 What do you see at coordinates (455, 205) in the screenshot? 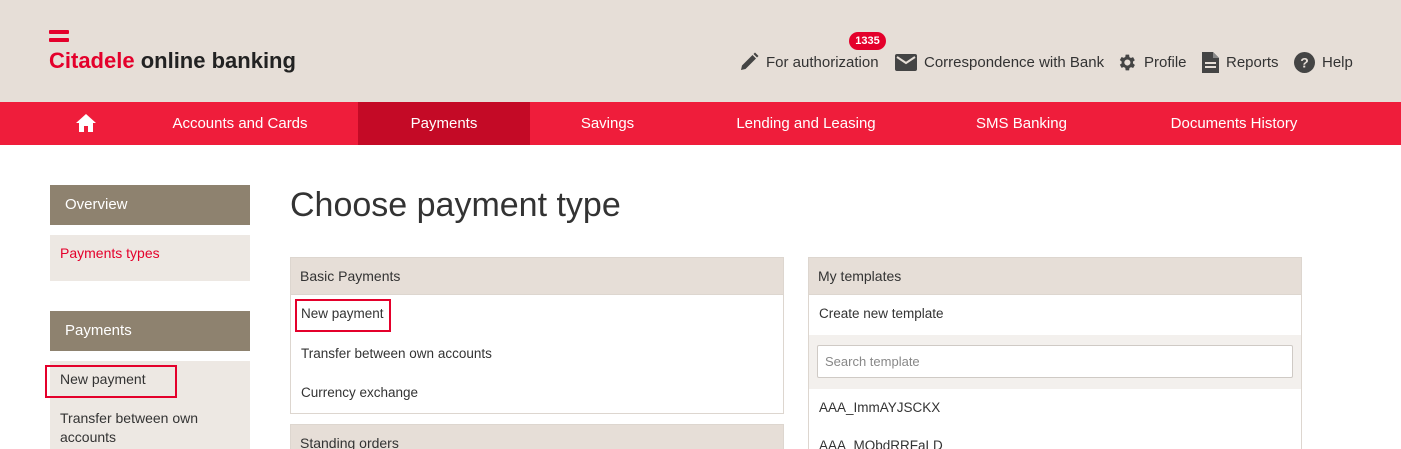
I see `page-title: Choose payment type` at bounding box center [455, 205].